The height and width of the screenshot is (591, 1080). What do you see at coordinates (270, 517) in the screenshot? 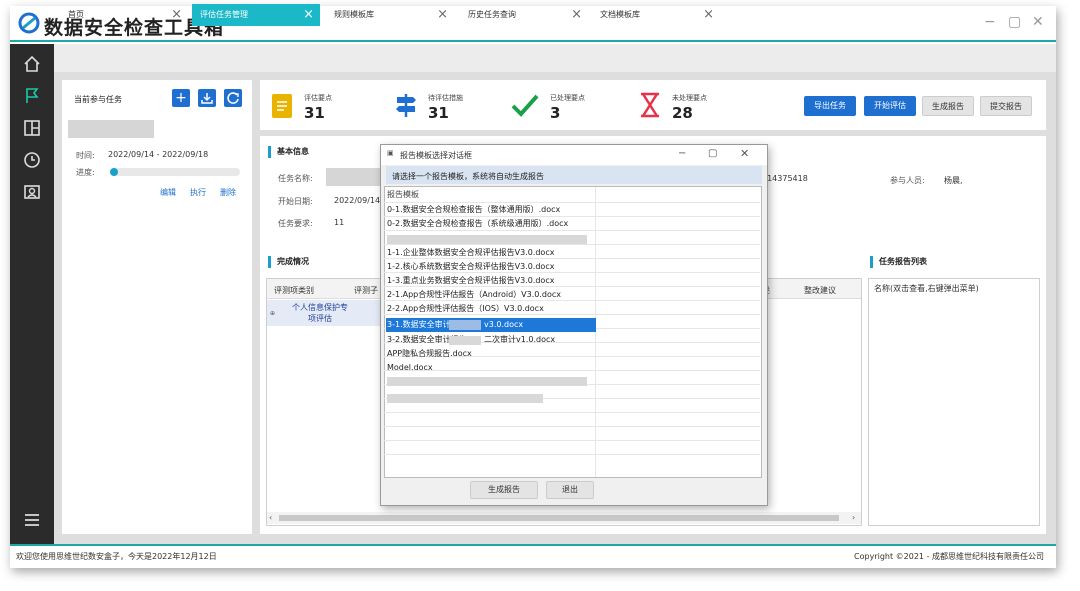
I see `scroll-left-icon: ‹` at bounding box center [270, 517].